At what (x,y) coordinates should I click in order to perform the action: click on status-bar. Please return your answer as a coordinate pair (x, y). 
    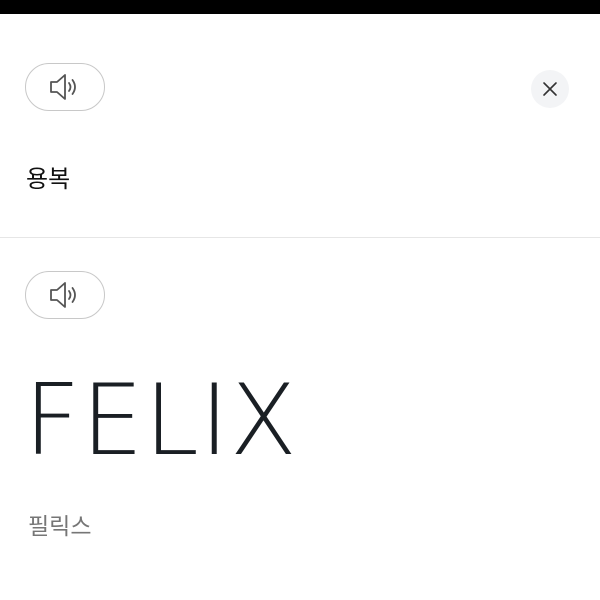
    Looking at the image, I should click on (300, 7).